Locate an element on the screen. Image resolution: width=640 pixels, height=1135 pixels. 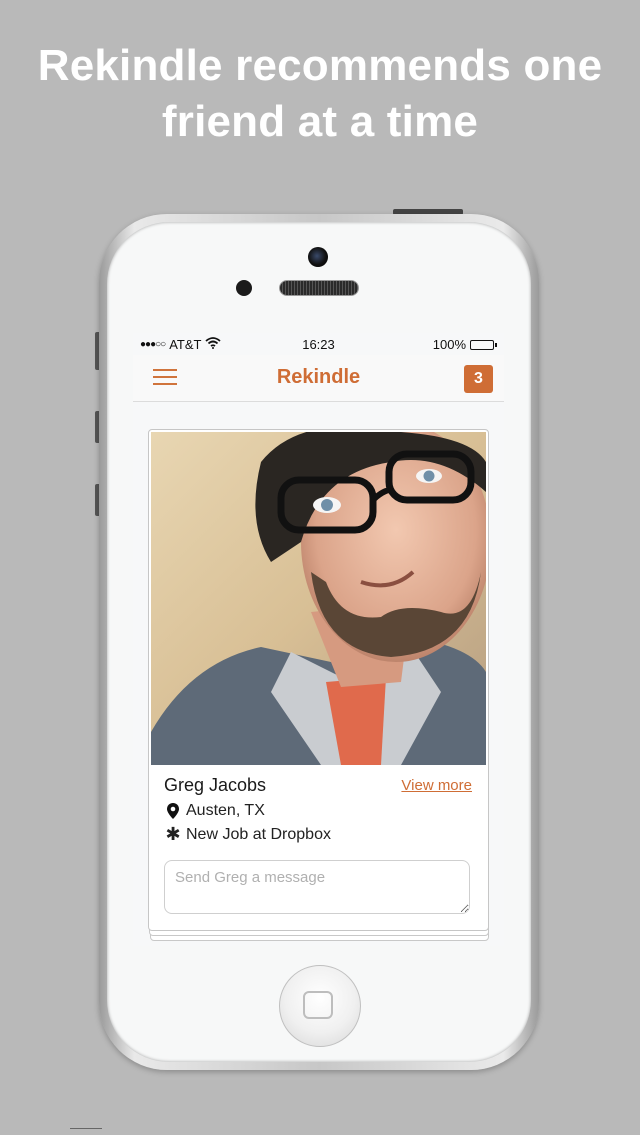
earpiece-speaker is located at coordinates (319, 288).